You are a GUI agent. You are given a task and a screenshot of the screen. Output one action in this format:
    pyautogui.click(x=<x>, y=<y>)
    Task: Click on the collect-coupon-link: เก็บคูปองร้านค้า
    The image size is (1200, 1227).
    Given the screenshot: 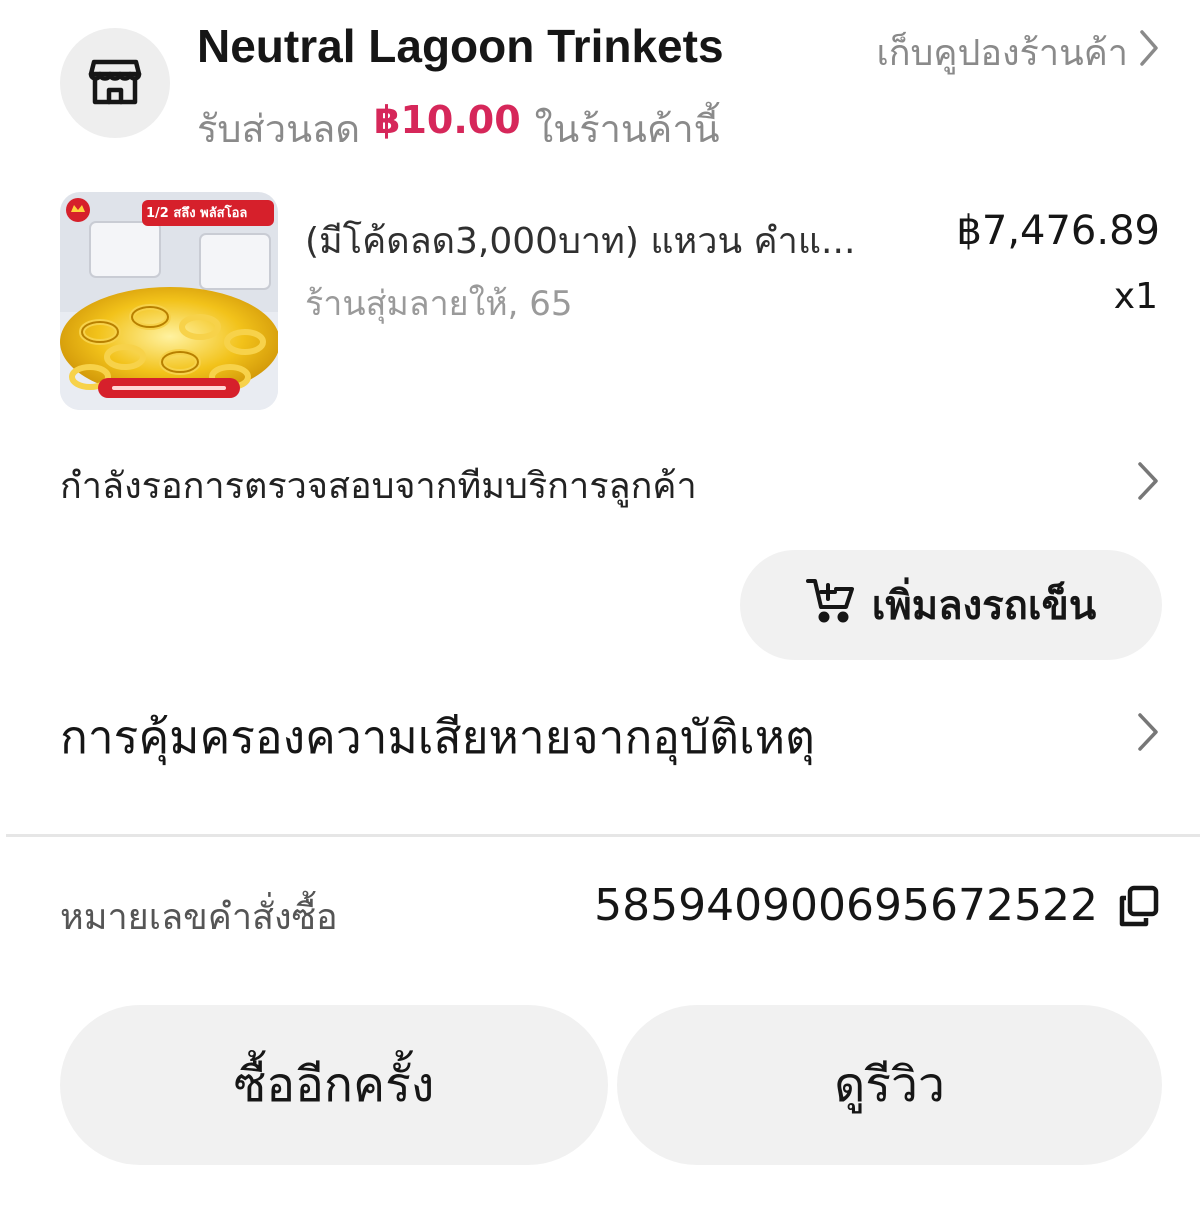 What is the action you would take?
    pyautogui.click(x=1018, y=52)
    